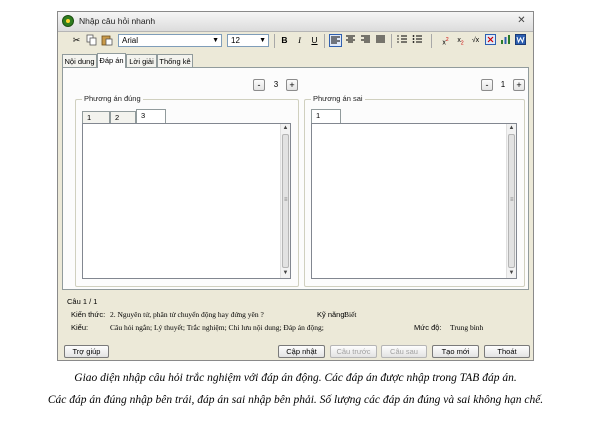  What do you see at coordinates (292, 85) in the screenshot?
I see `correct-increment-button: +` at bounding box center [292, 85].